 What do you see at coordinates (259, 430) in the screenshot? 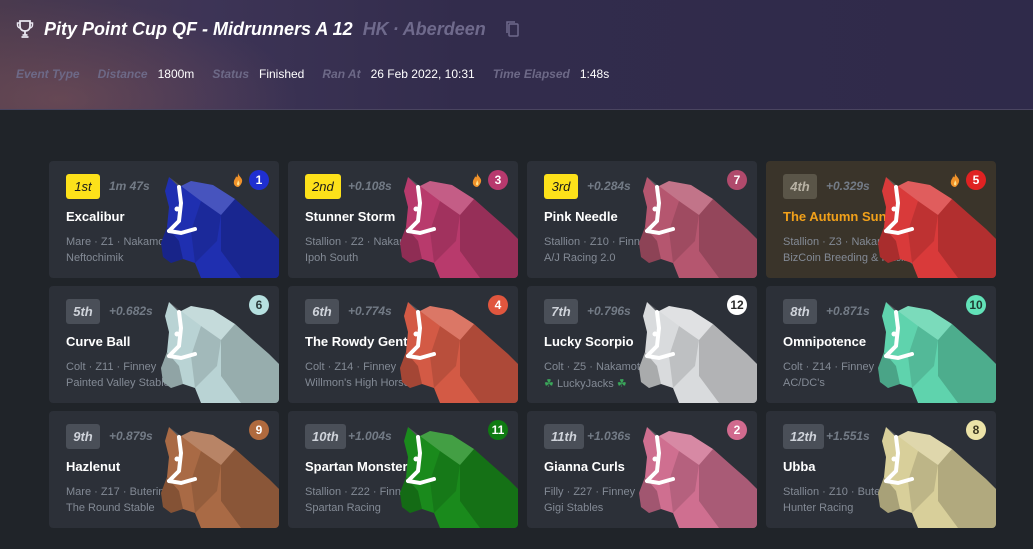
I see `gate-number-badge: 9` at bounding box center [259, 430].